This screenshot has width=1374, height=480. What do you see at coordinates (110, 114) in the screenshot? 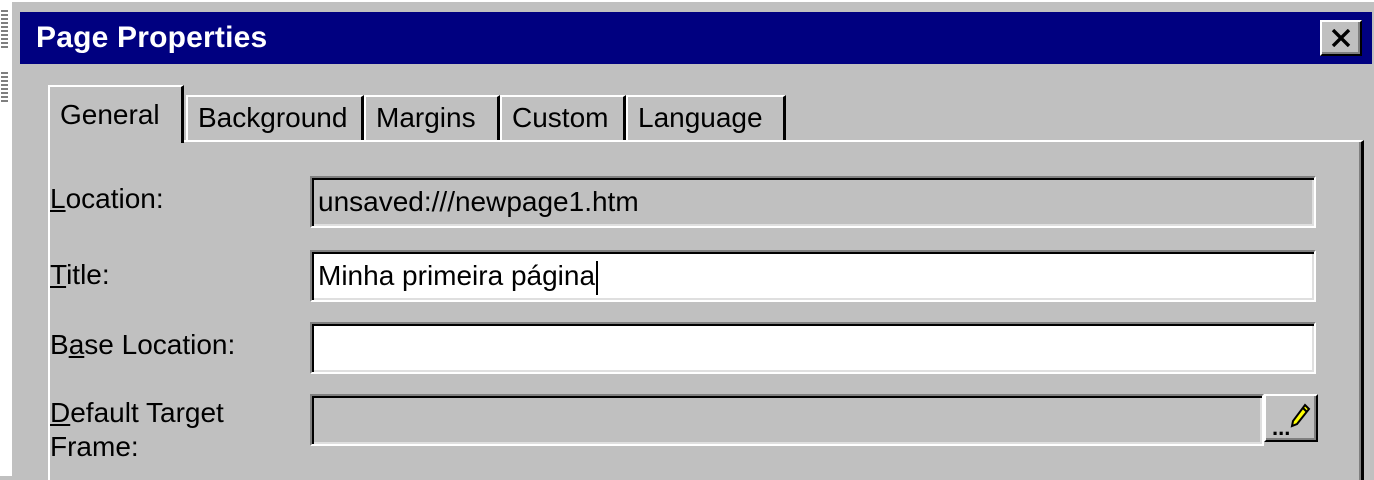
I see `tab-label: General` at bounding box center [110, 114].